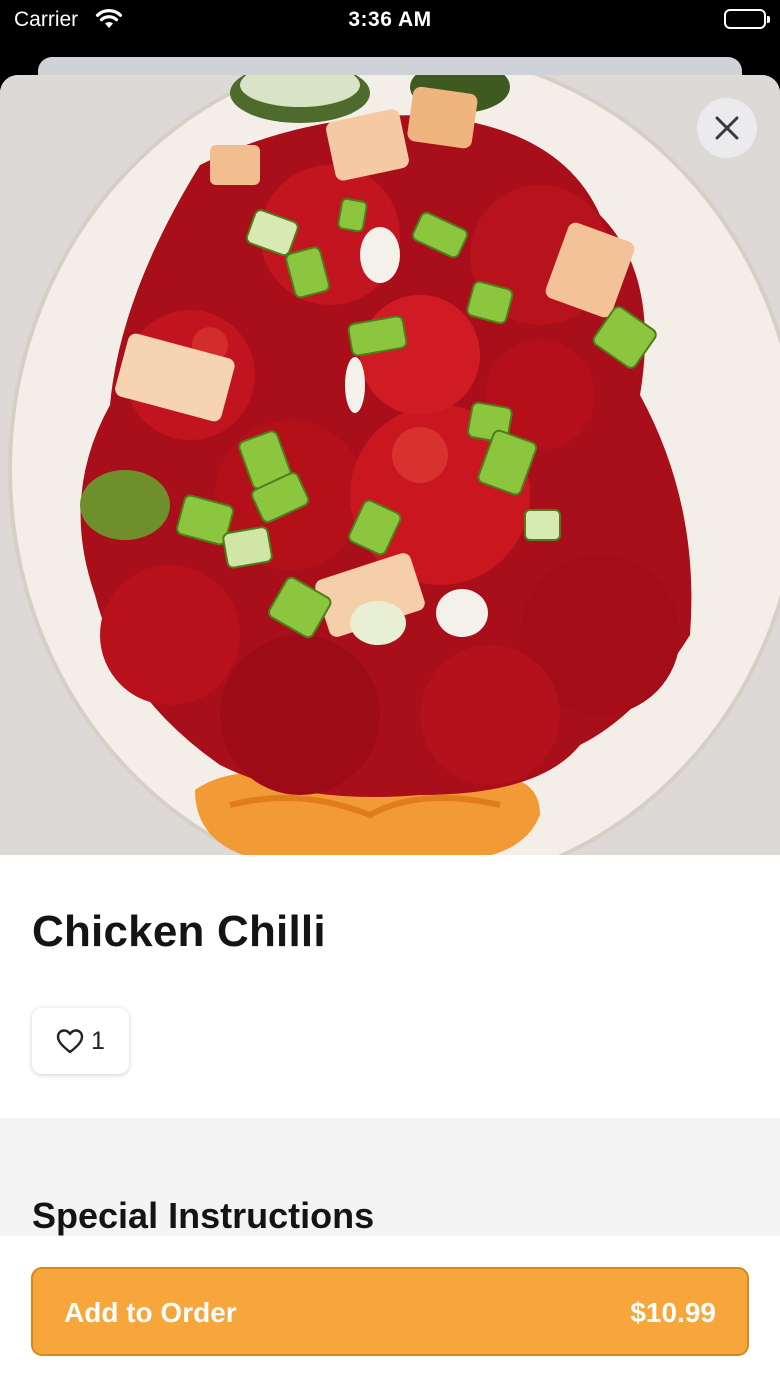  What do you see at coordinates (98, 1040) in the screenshot?
I see `like-count: 1` at bounding box center [98, 1040].